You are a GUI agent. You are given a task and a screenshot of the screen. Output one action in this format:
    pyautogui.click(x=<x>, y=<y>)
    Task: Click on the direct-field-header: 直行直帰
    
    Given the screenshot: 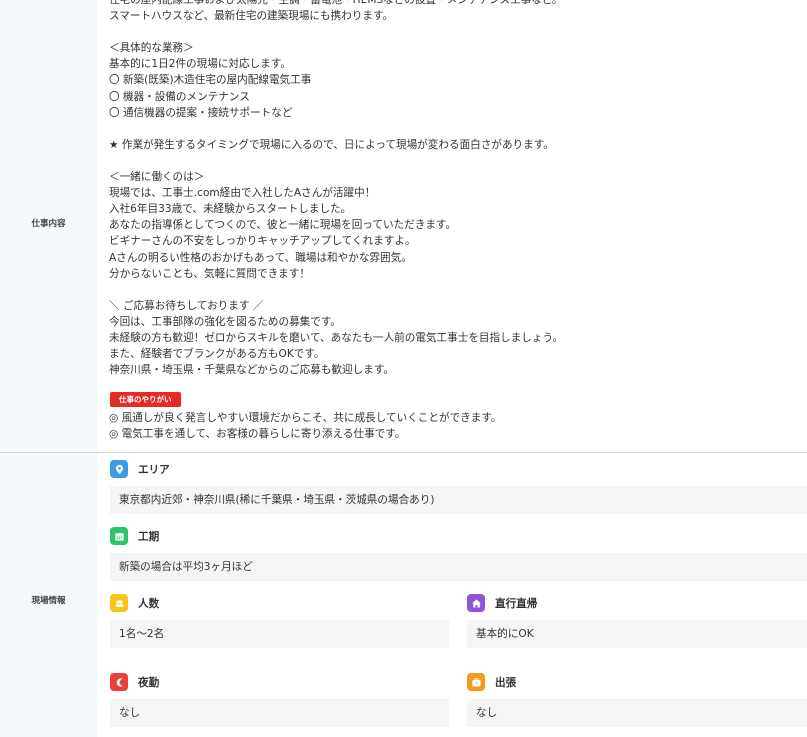 What is the action you would take?
    pyautogui.click(x=502, y=603)
    